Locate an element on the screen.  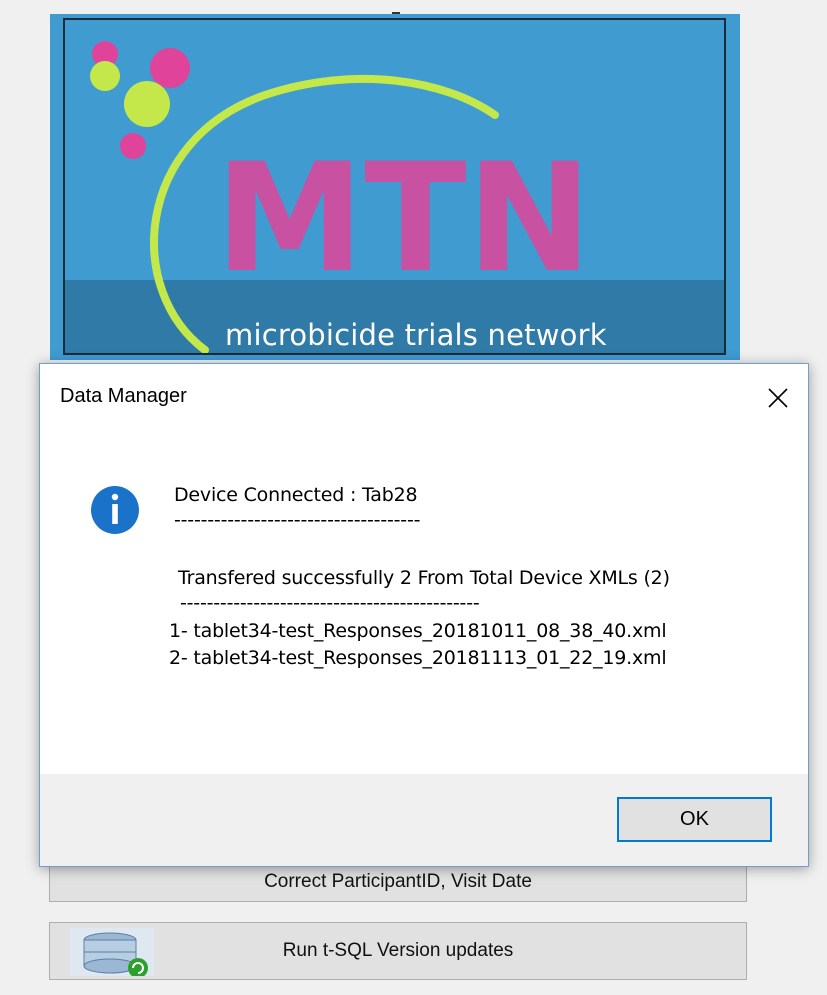
correct-participant-button: Correct ParticipantID, Visit Date is located at coordinates (398, 882).